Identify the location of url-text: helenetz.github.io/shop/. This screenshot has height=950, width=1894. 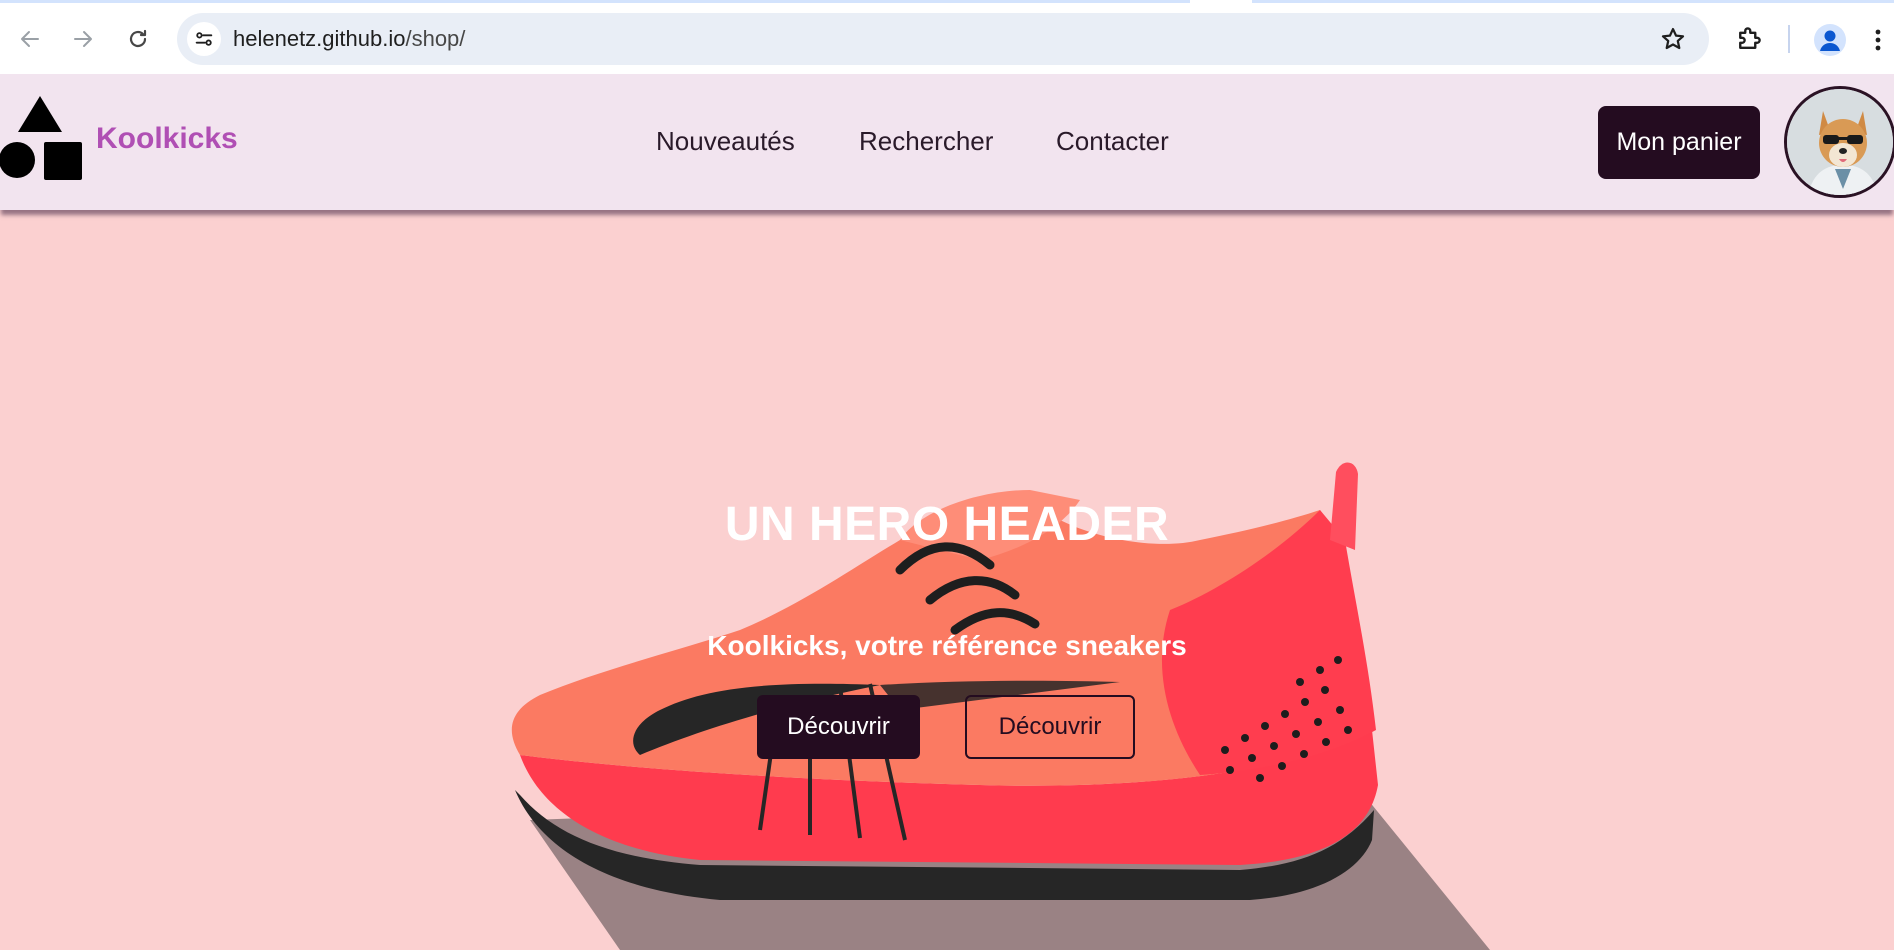
(349, 39).